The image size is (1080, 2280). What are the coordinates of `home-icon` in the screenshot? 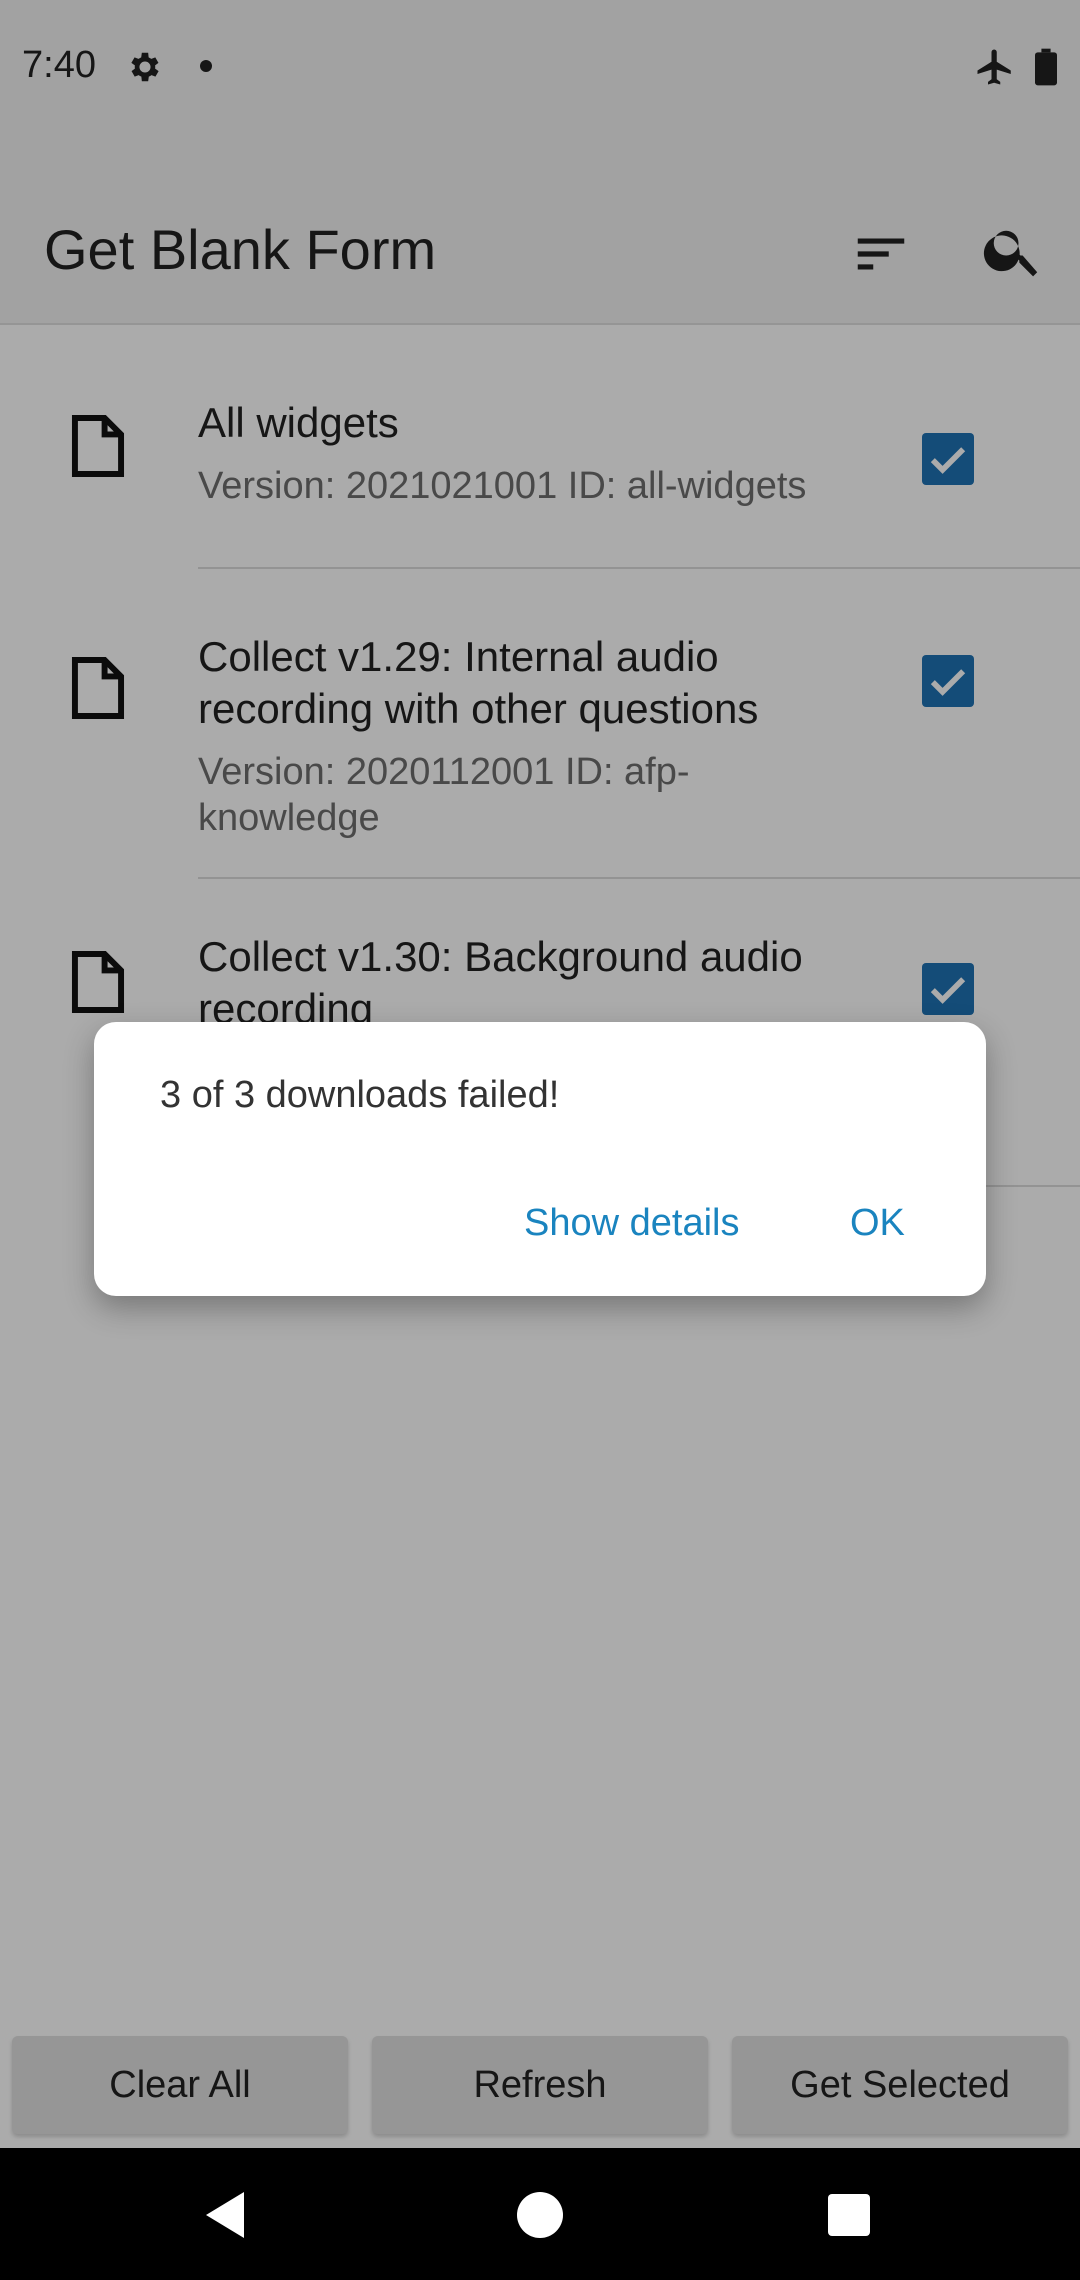 It's located at (540, 2215).